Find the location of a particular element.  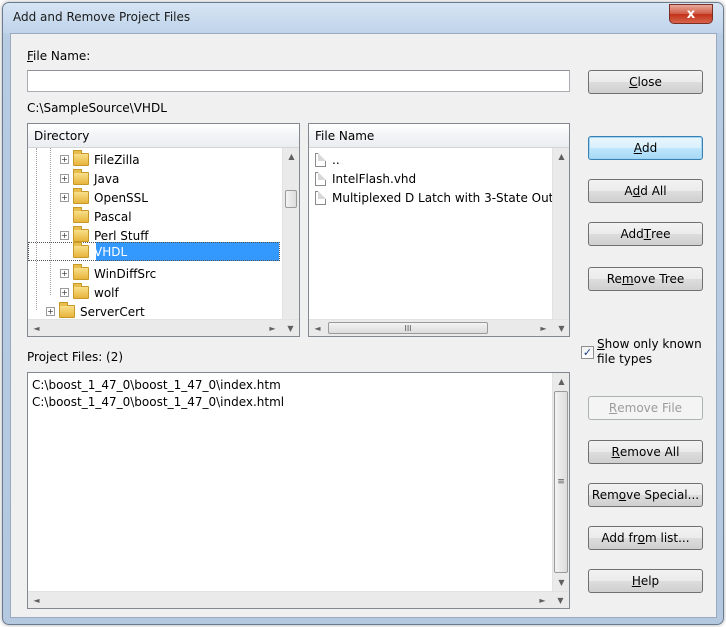

tree-item-openssl: + OpenSSL is located at coordinates (104, 197).